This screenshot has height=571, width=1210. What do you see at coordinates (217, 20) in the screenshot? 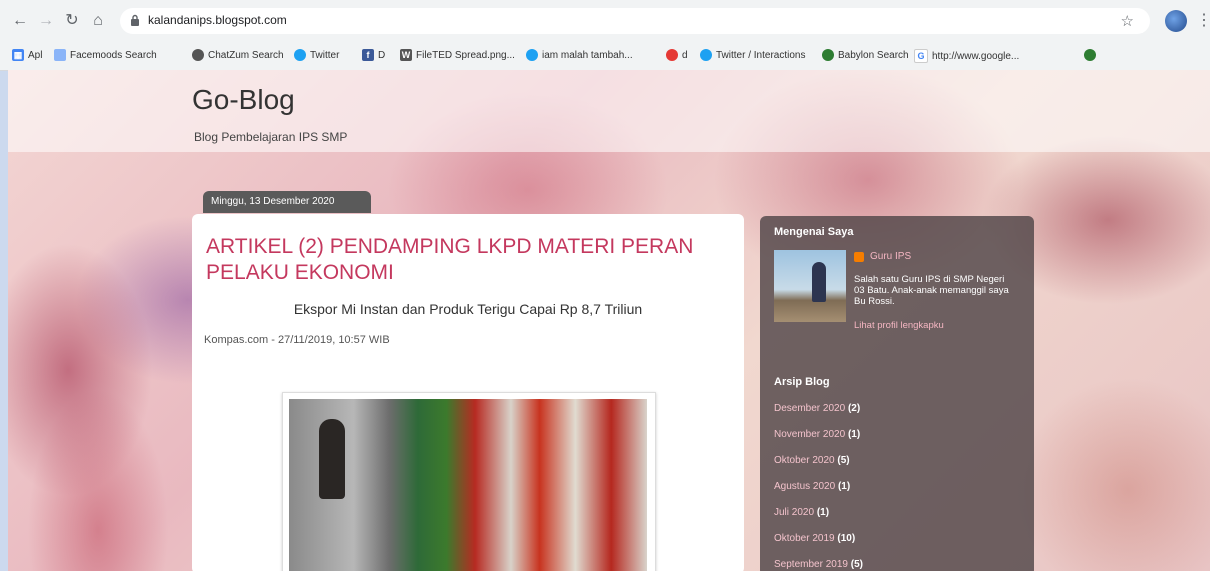
I see `url-text: kalandanips.blogspot.com` at bounding box center [217, 20].